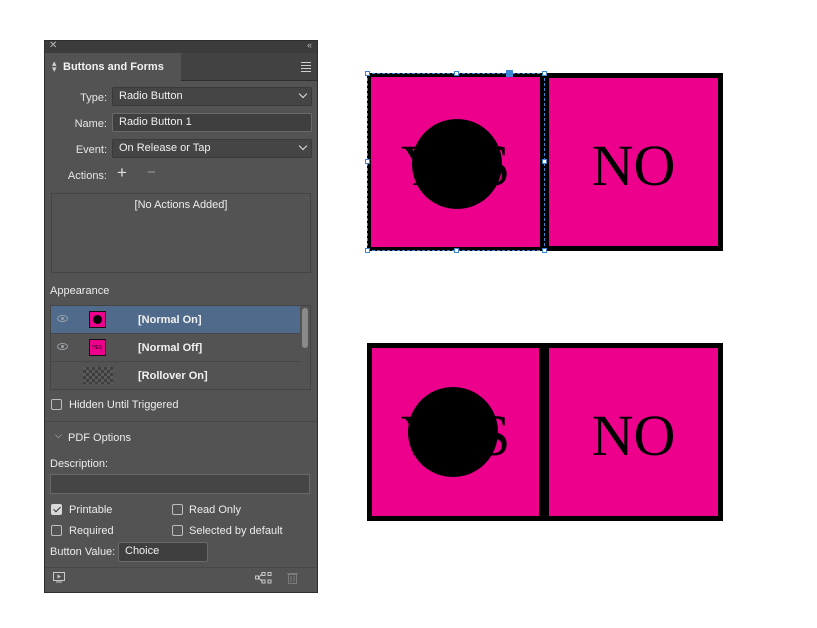 The image size is (817, 628). I want to click on event-value: On Release or Tap, so click(165, 148).